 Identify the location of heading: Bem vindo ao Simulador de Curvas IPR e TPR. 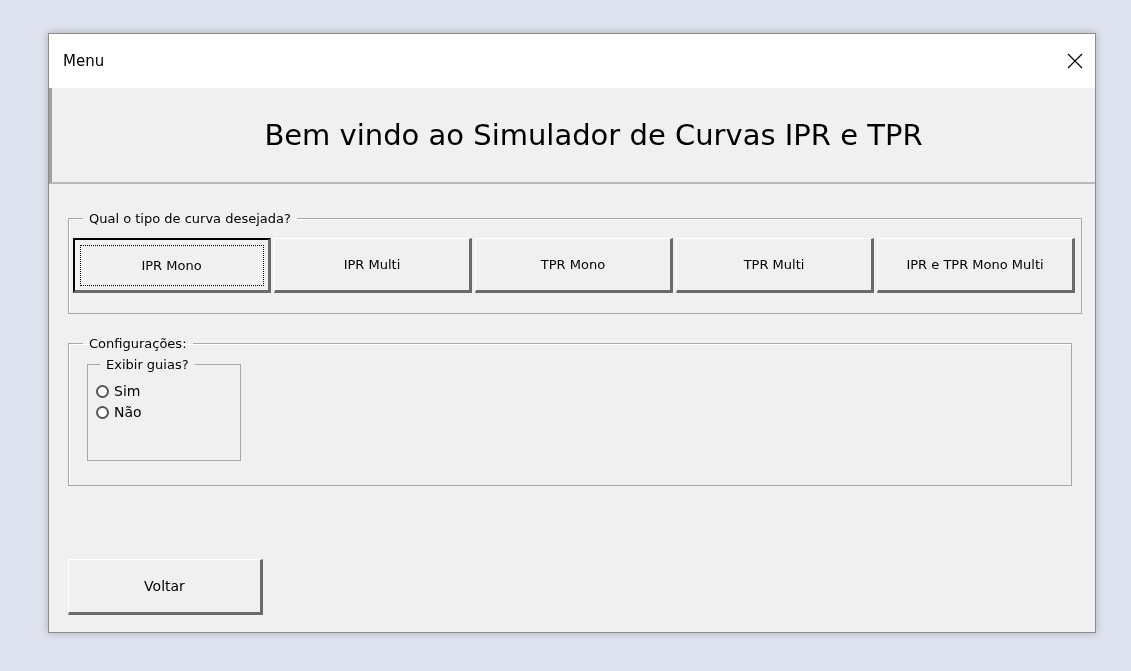
(593, 135).